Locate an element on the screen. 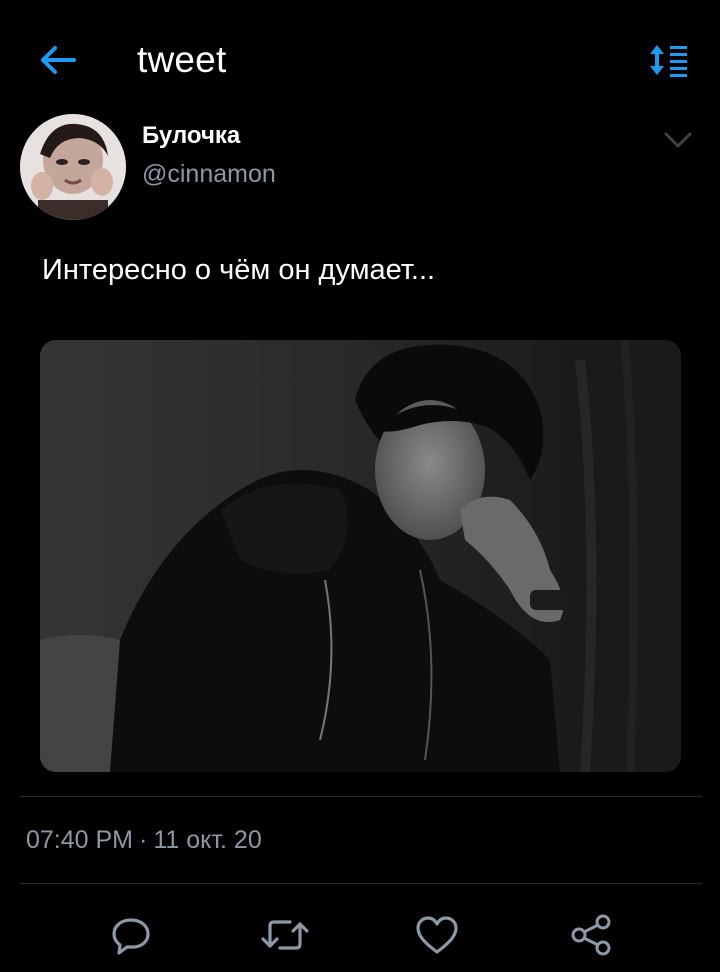  retweet-icon is located at coordinates (285, 935).